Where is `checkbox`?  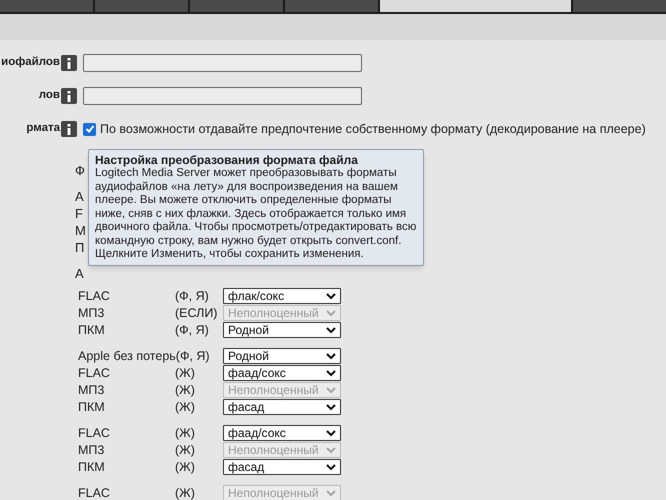
checkbox is located at coordinates (89, 129).